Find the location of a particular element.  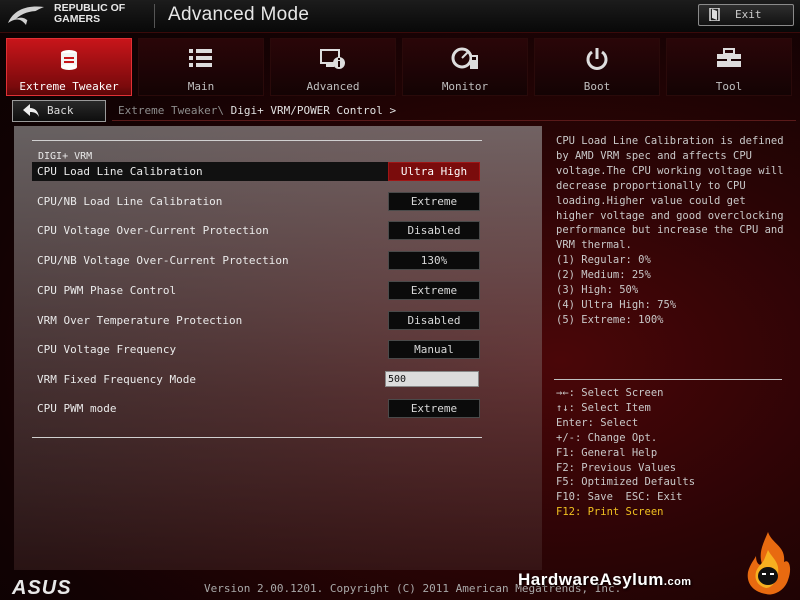

tab-label: Main is located at coordinates (201, 86).